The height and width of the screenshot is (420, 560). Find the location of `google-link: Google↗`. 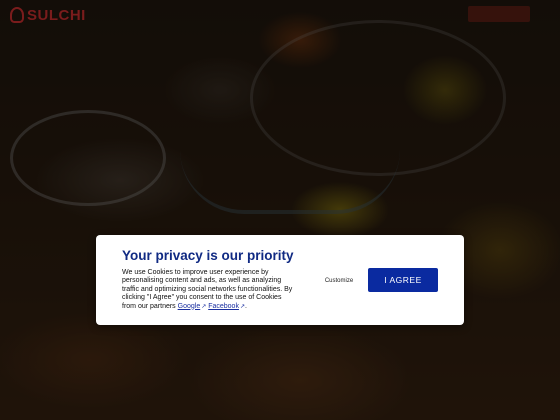

google-link: Google↗ is located at coordinates (192, 306).